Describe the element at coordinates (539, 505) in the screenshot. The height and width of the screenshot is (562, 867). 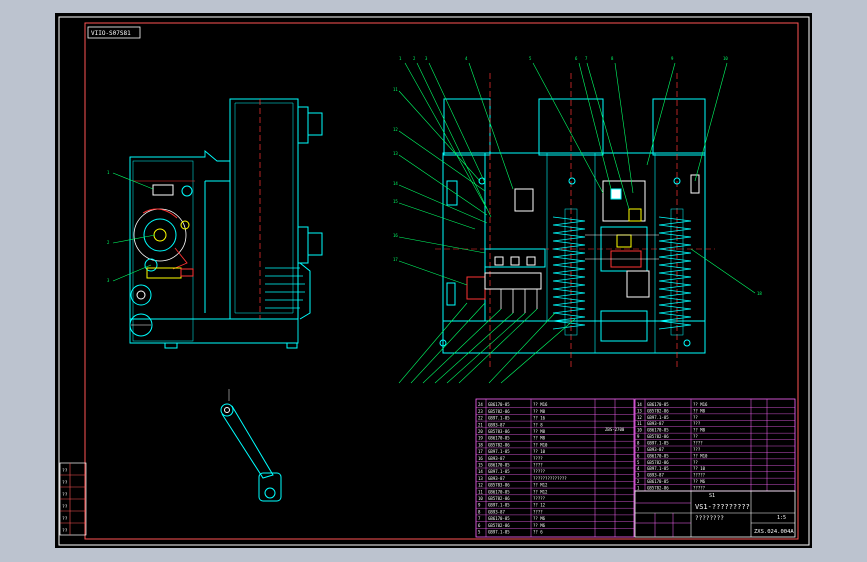
I see `bom-cell: ?? 12` at that location.